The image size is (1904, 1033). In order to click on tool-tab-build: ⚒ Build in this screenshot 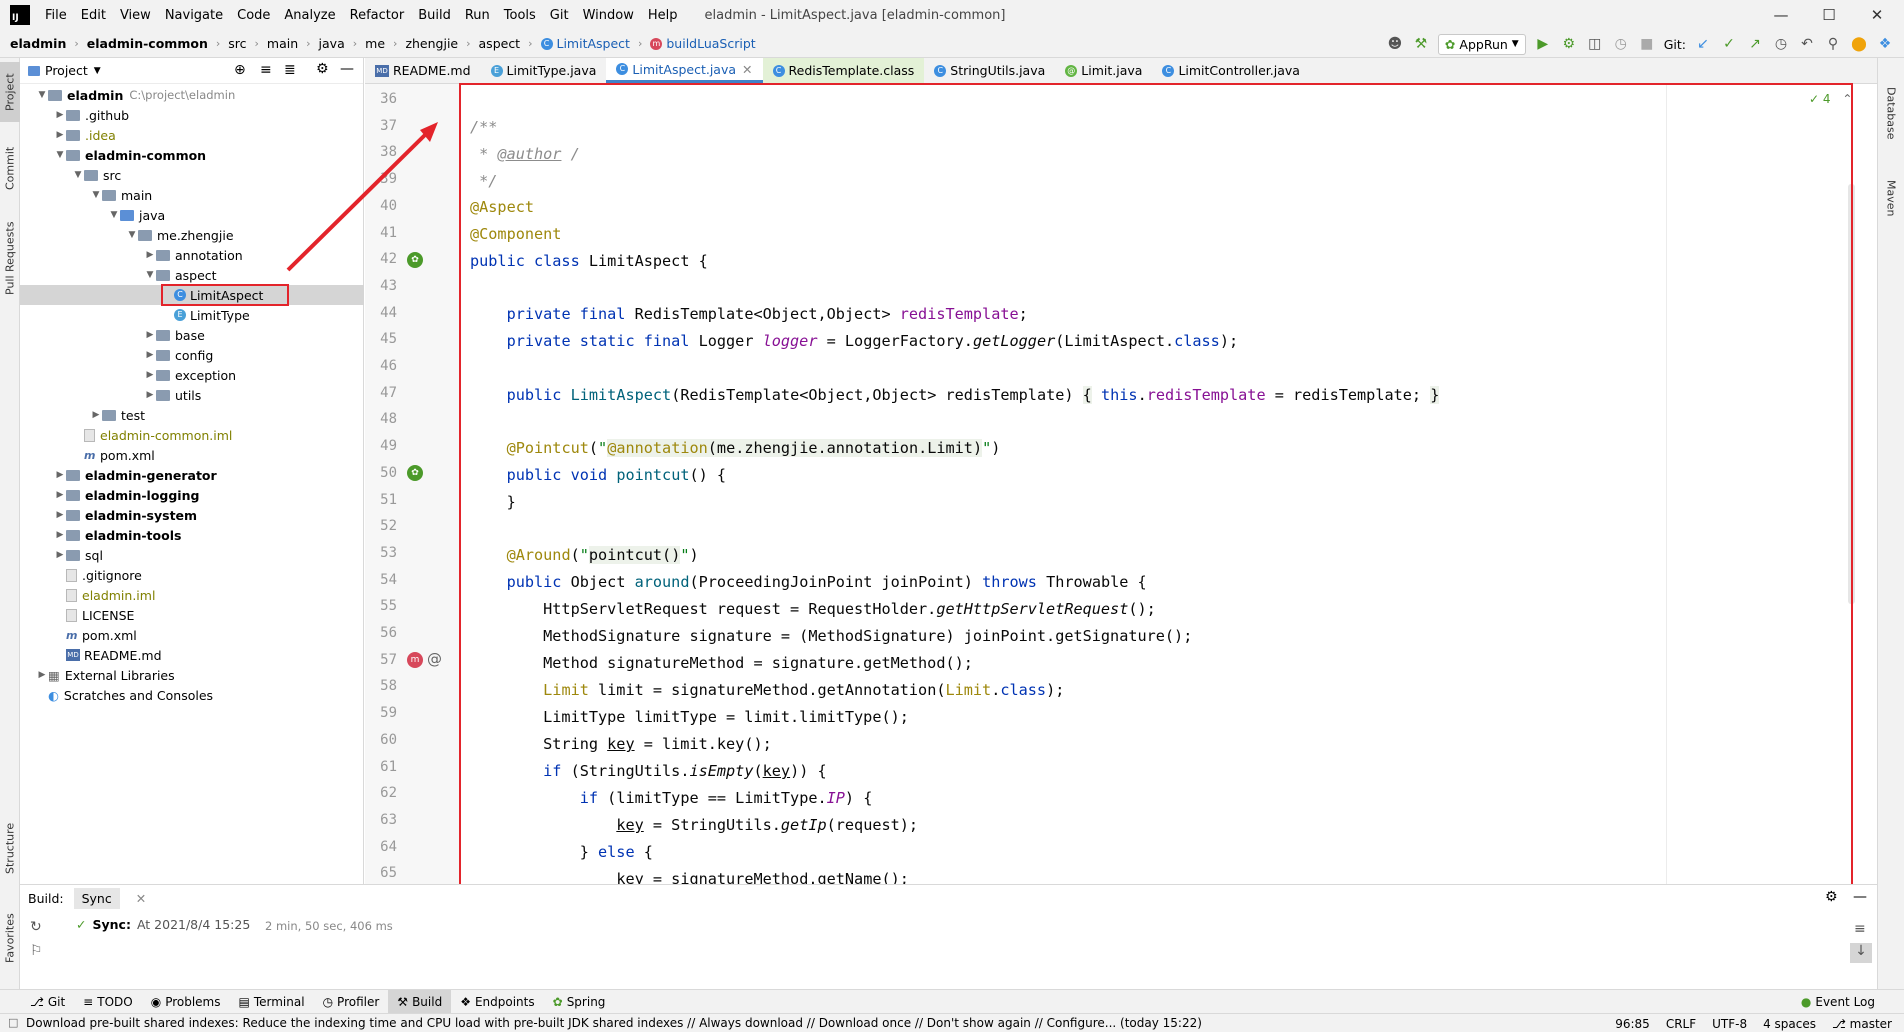, I will do `click(420, 1001)`.